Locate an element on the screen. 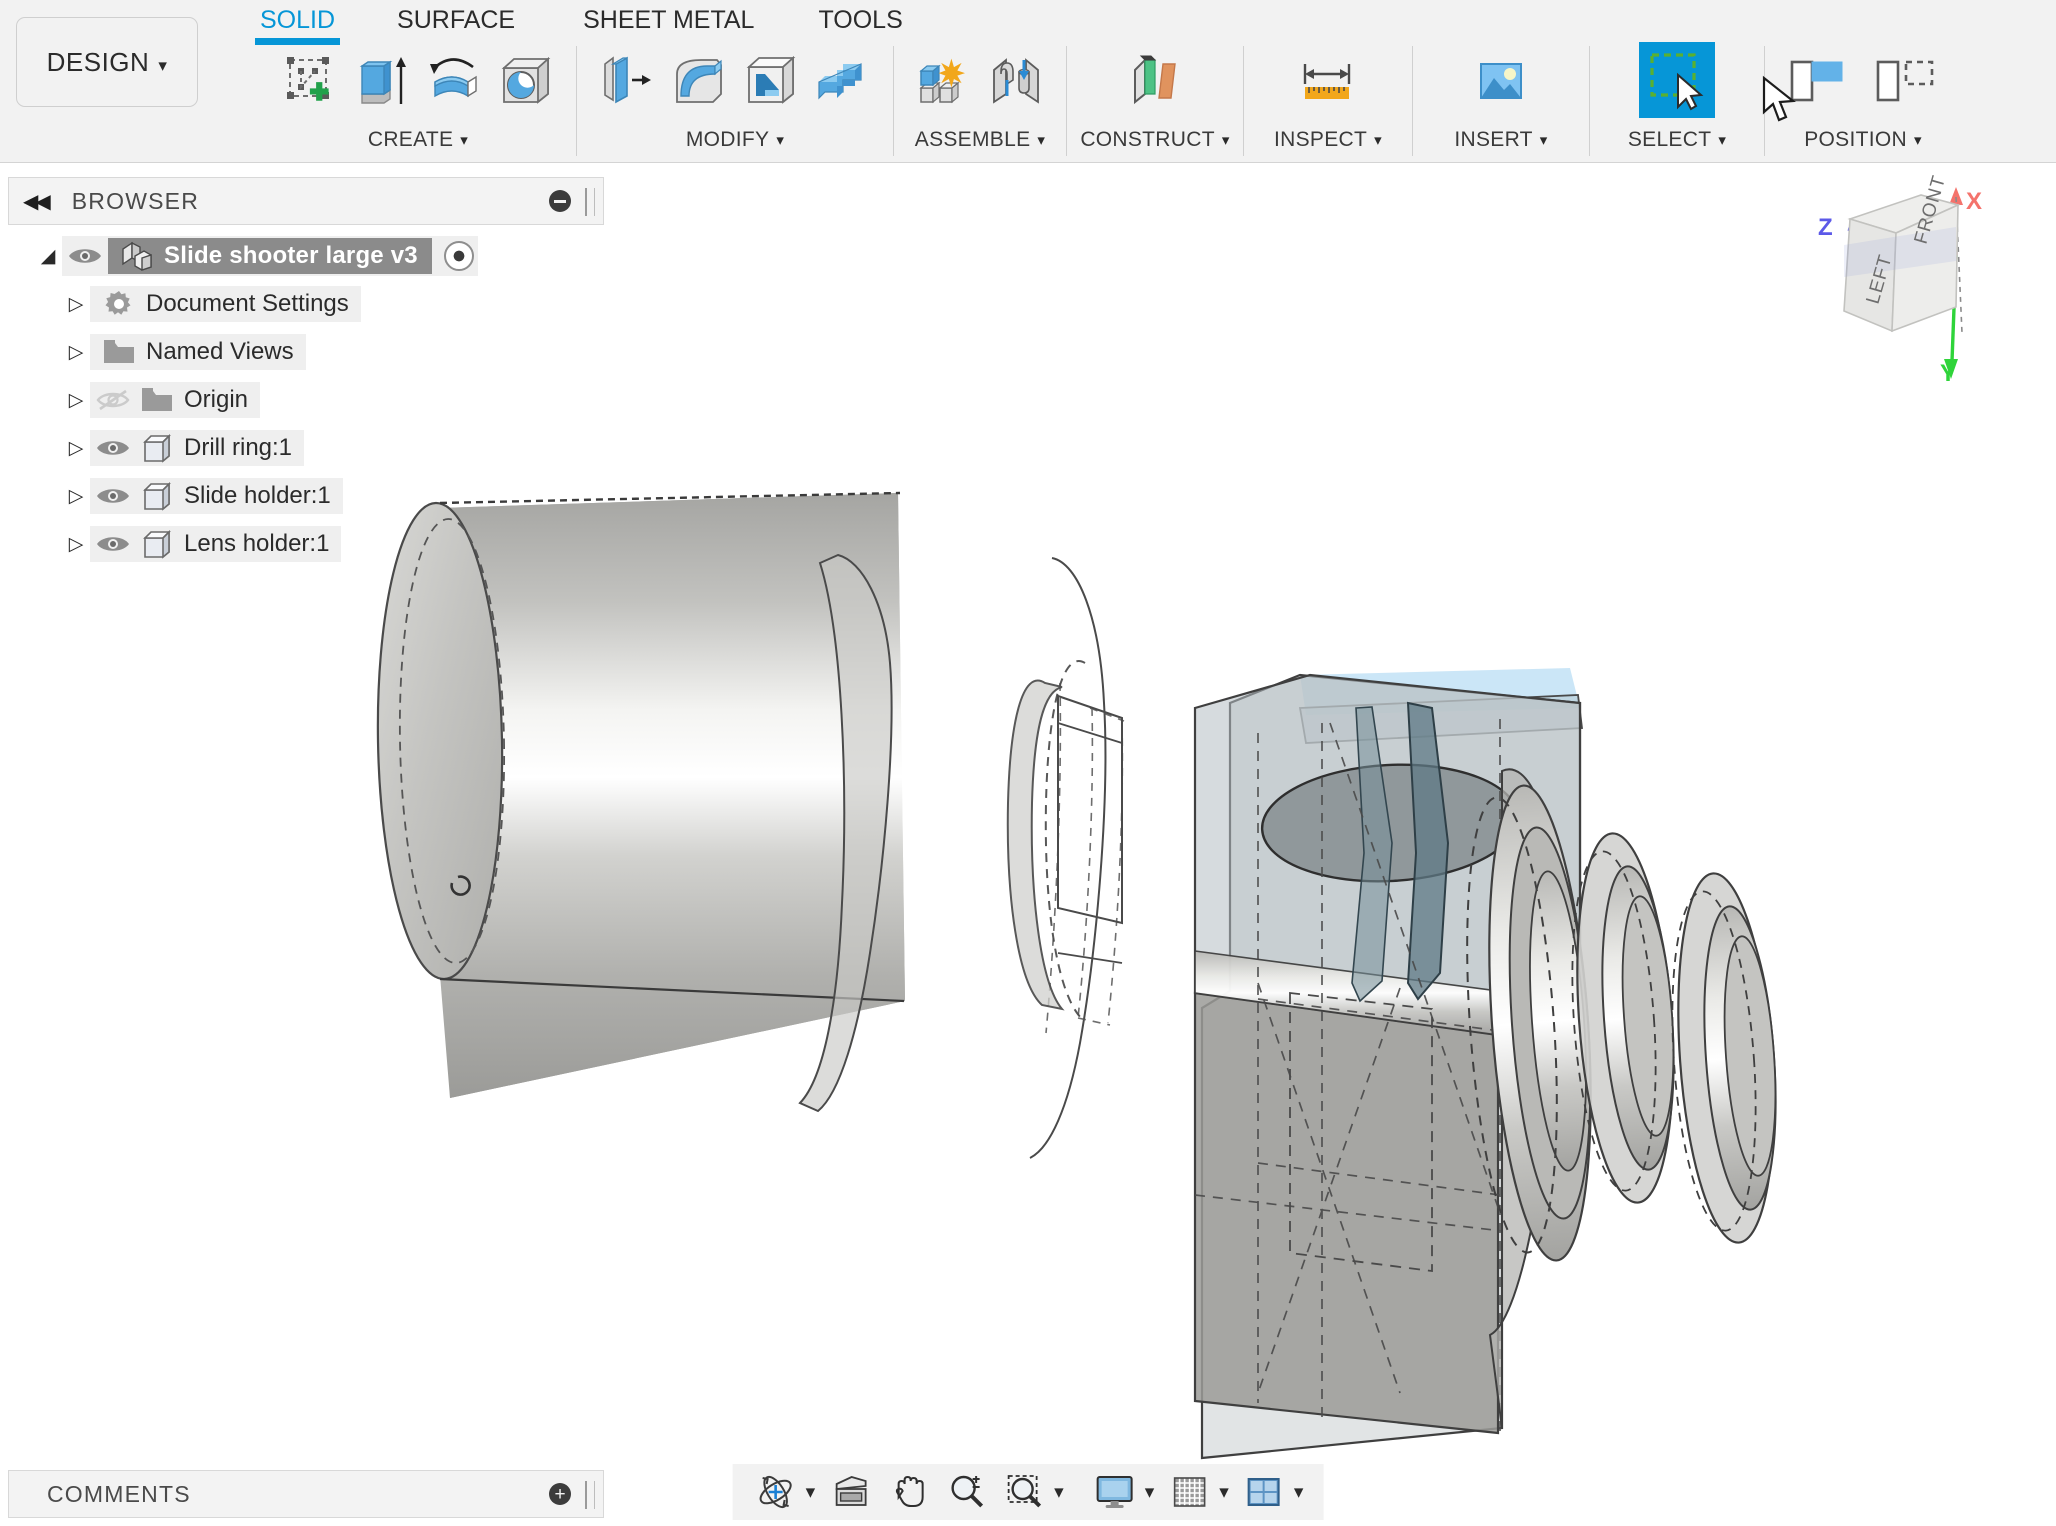 The height and width of the screenshot is (1526, 2056). nav-fit: ▾ is located at coordinates (1032, 1492).